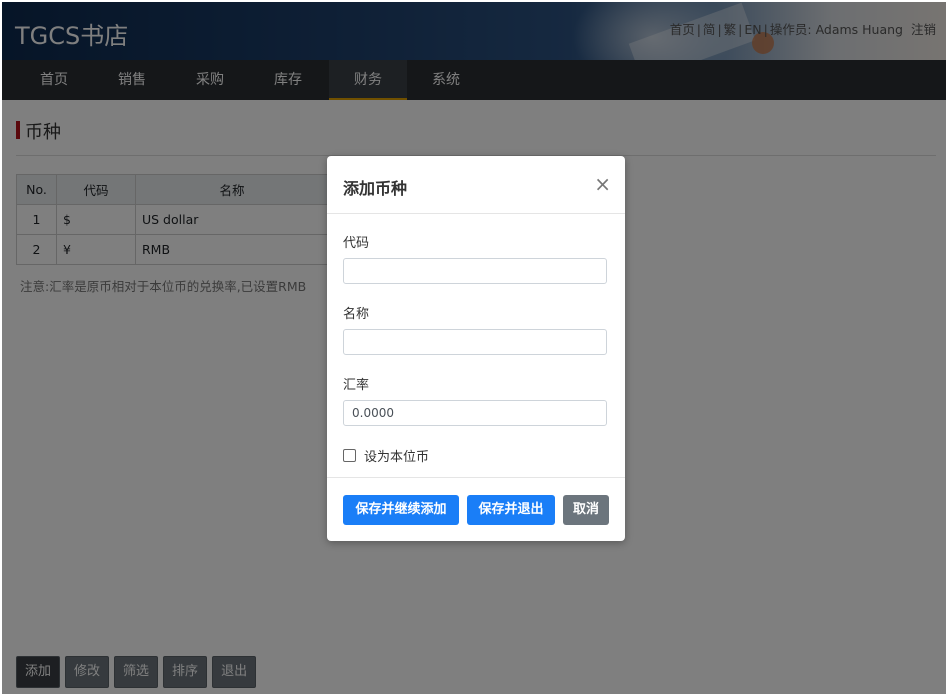 This screenshot has height=696, width=948. I want to click on base-currency-checkbox-row: 设为本位币, so click(386, 455).